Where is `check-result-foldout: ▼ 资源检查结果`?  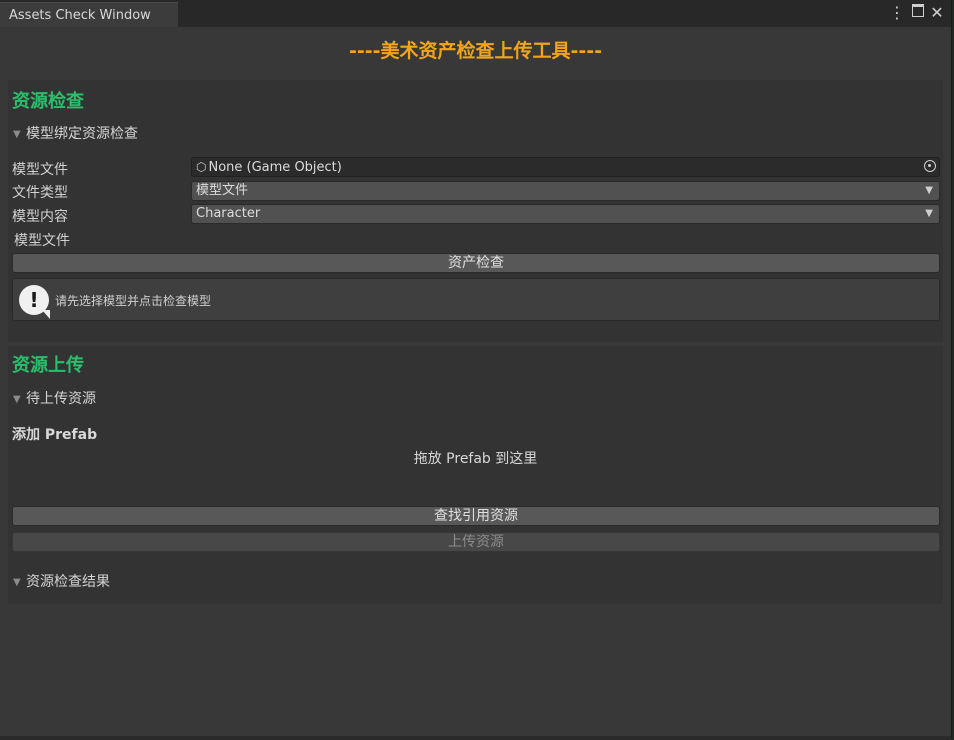
check-result-foldout: ▼ 资源检查结果 is located at coordinates (61, 581).